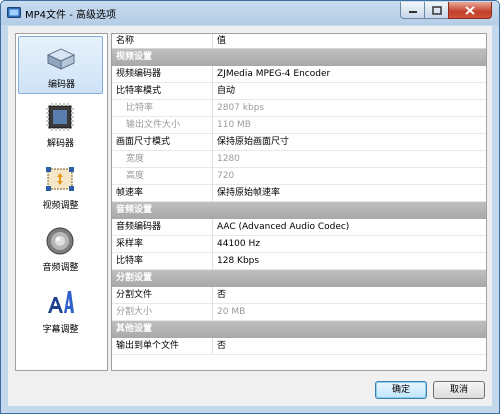 The height and width of the screenshot is (414, 500). Describe the element at coordinates (299, 57) in the screenshot. I see `category-video: 视频设置` at that location.